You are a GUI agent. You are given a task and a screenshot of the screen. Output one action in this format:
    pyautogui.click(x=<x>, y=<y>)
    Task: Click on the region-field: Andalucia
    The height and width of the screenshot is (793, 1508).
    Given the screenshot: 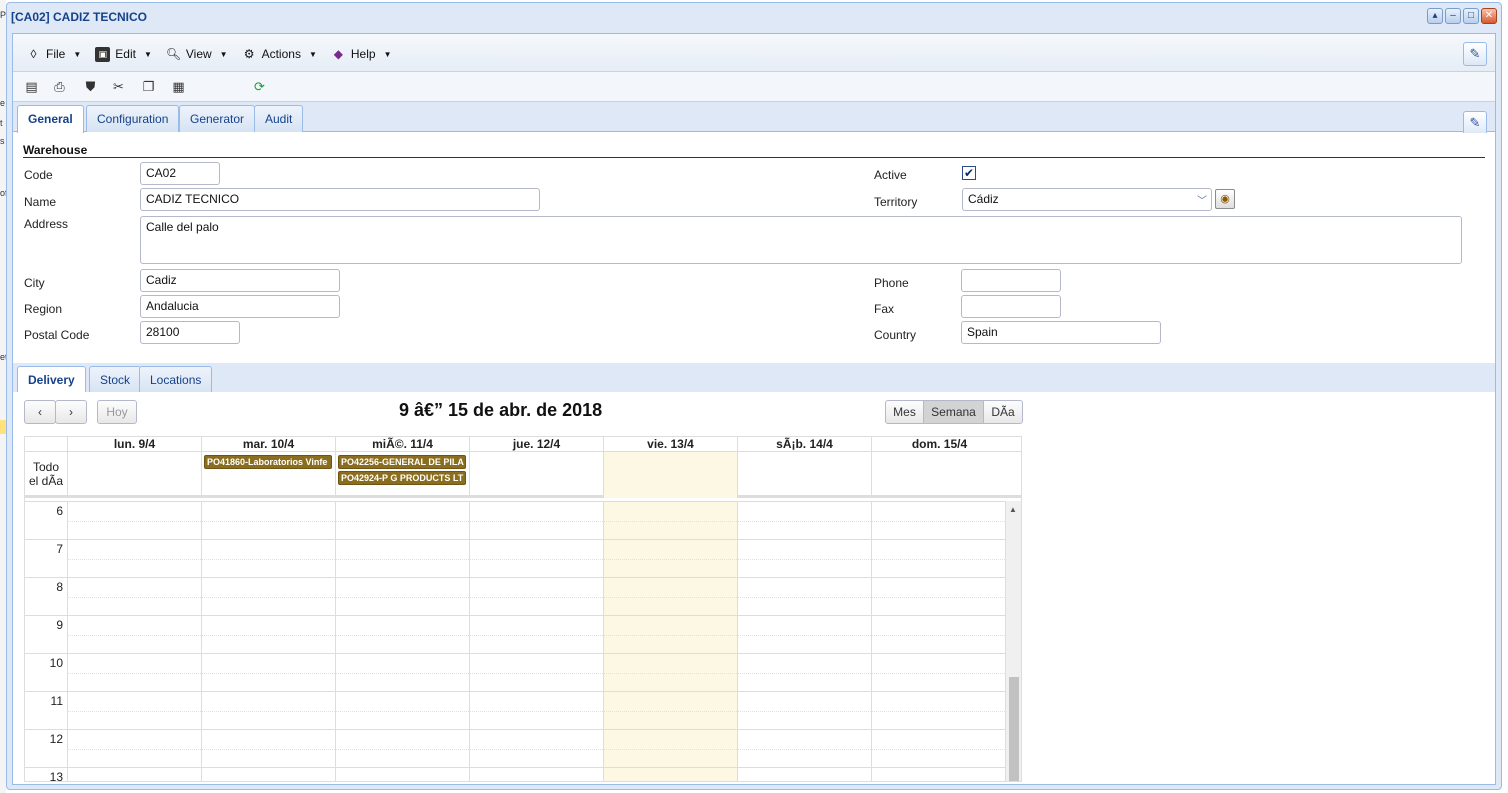 What is the action you would take?
    pyautogui.click(x=240, y=306)
    